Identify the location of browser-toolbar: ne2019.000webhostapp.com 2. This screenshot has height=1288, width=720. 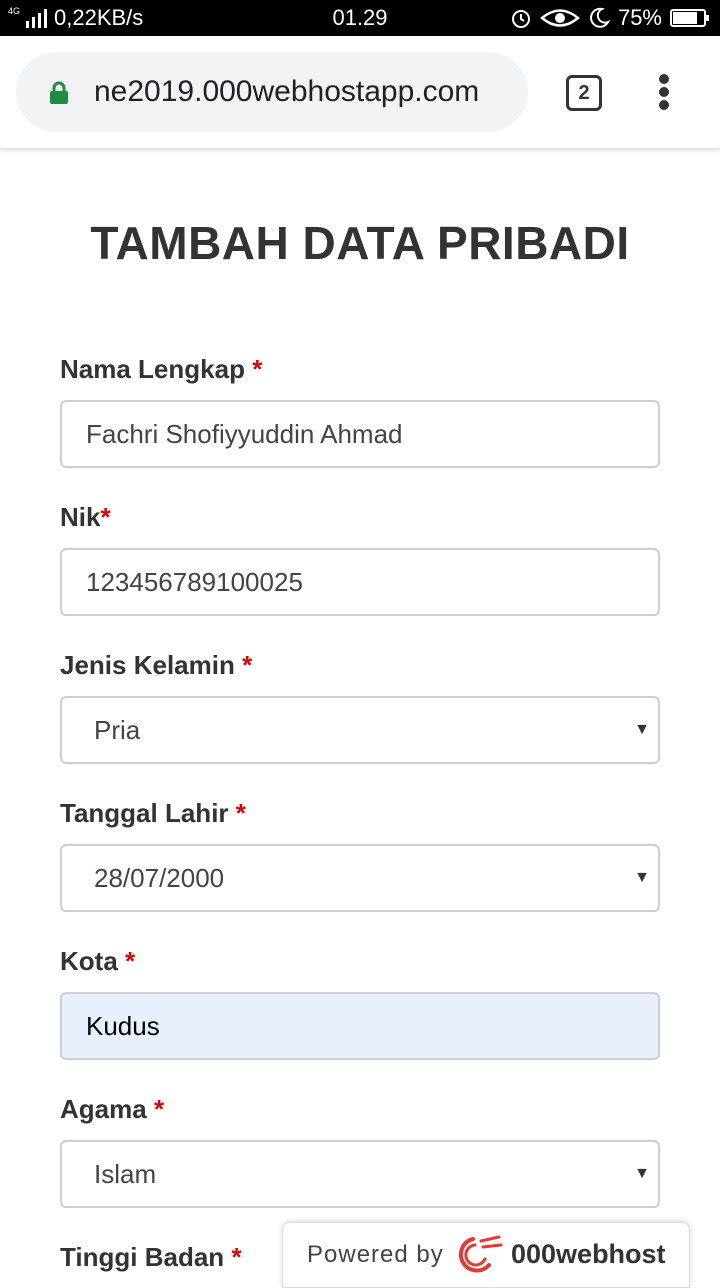
(360, 92).